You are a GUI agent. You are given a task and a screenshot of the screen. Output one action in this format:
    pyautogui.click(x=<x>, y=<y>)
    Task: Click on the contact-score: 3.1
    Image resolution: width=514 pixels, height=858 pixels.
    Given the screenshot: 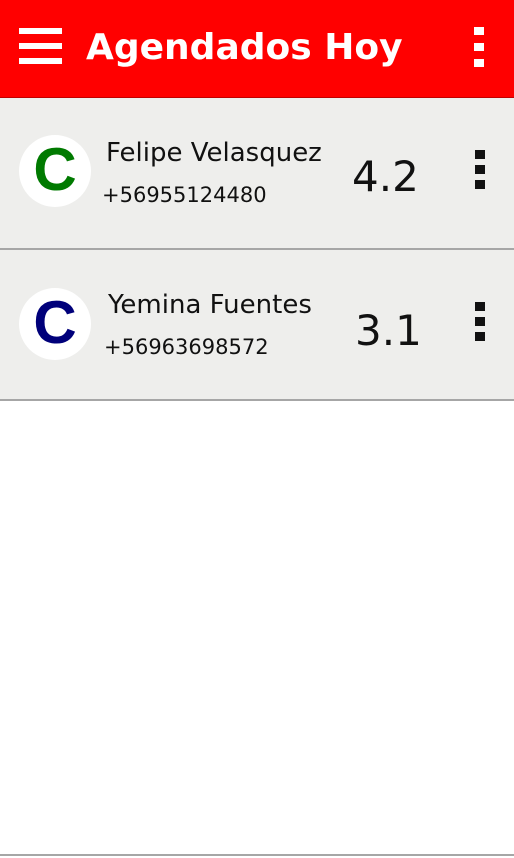 What is the action you would take?
    pyautogui.click(x=388, y=330)
    